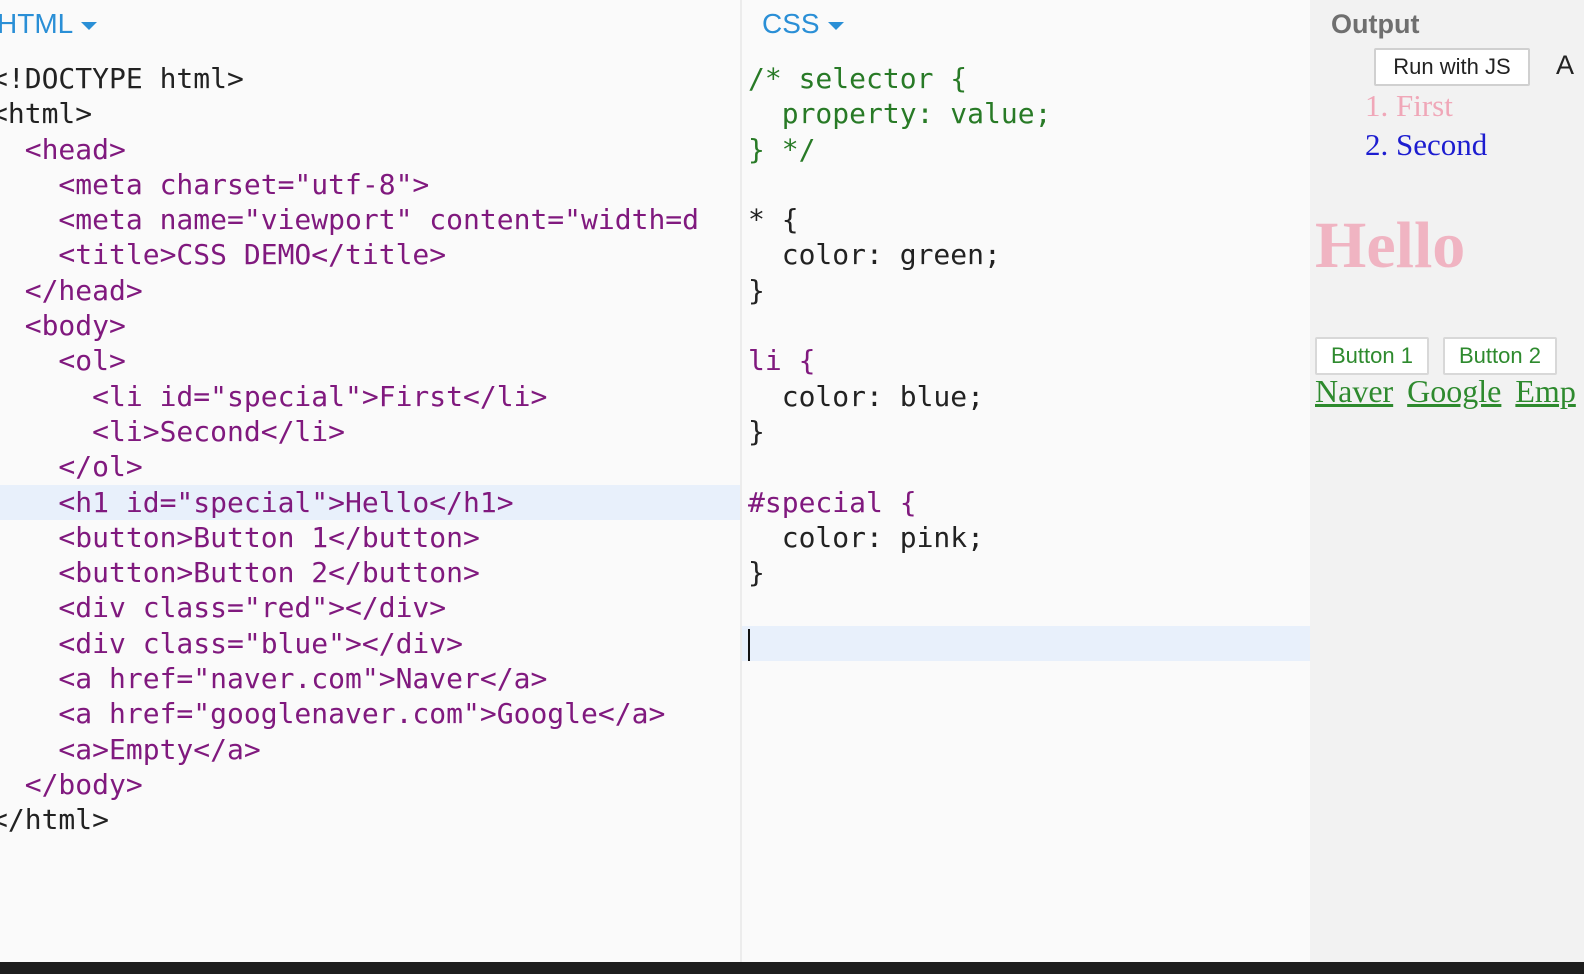 This screenshot has width=1584, height=974. What do you see at coordinates (71, 467) in the screenshot?
I see `code-line: </ol>` at bounding box center [71, 467].